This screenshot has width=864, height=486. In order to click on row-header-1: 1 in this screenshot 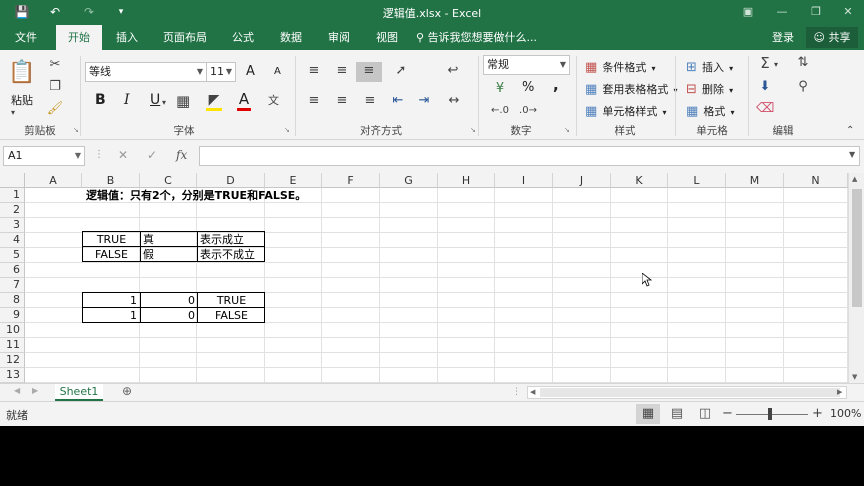, I will do `click(12, 195)`.